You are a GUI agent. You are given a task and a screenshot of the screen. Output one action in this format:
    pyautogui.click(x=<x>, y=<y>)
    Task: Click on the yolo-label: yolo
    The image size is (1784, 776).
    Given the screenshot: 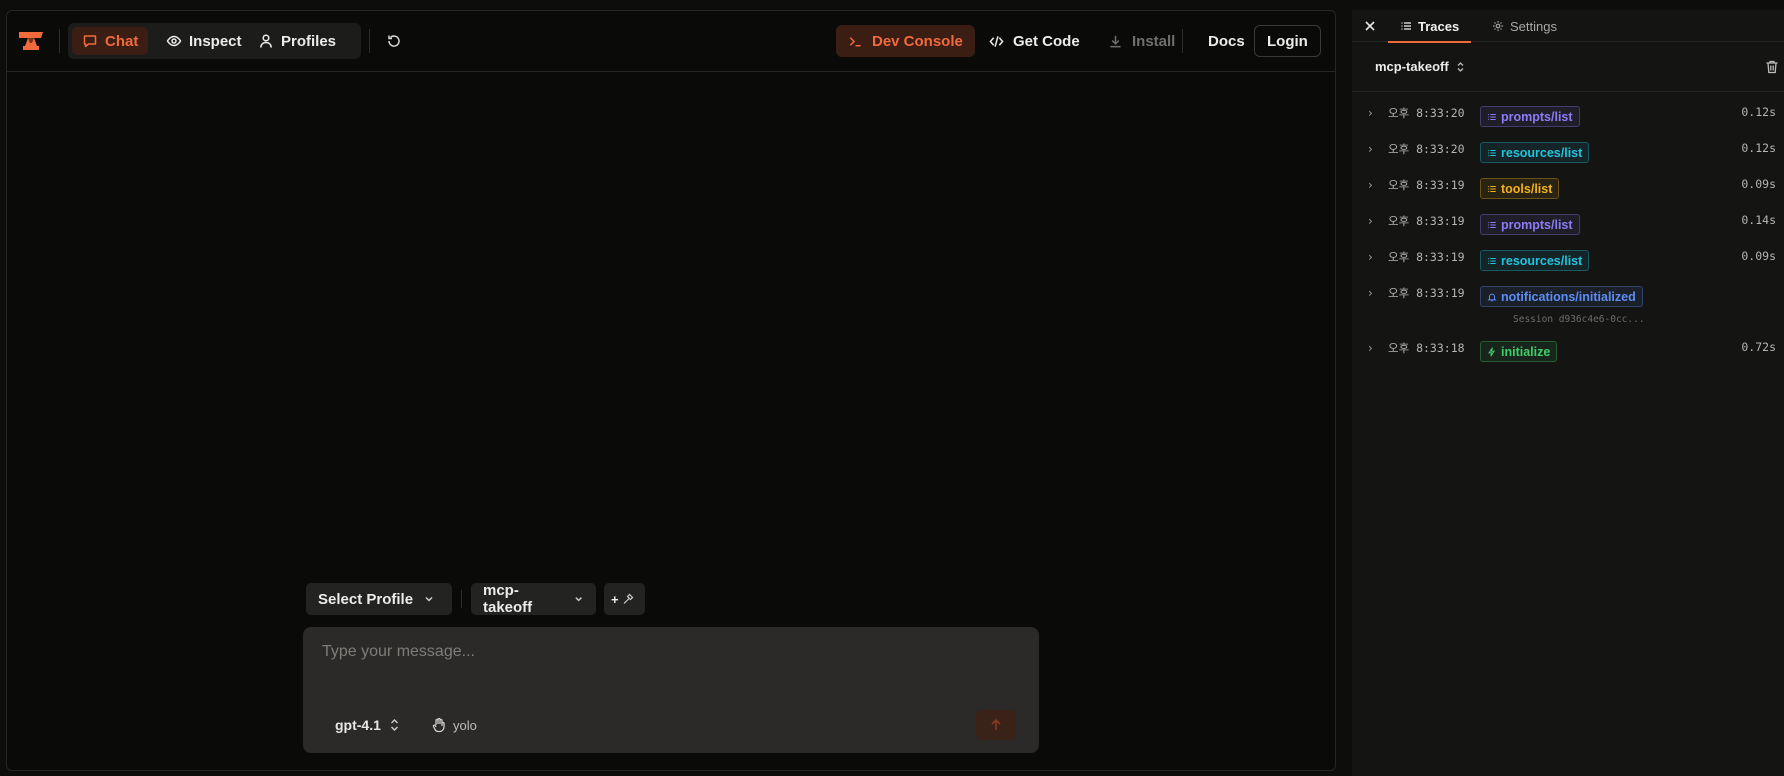 What is the action you would take?
    pyautogui.click(x=465, y=725)
    